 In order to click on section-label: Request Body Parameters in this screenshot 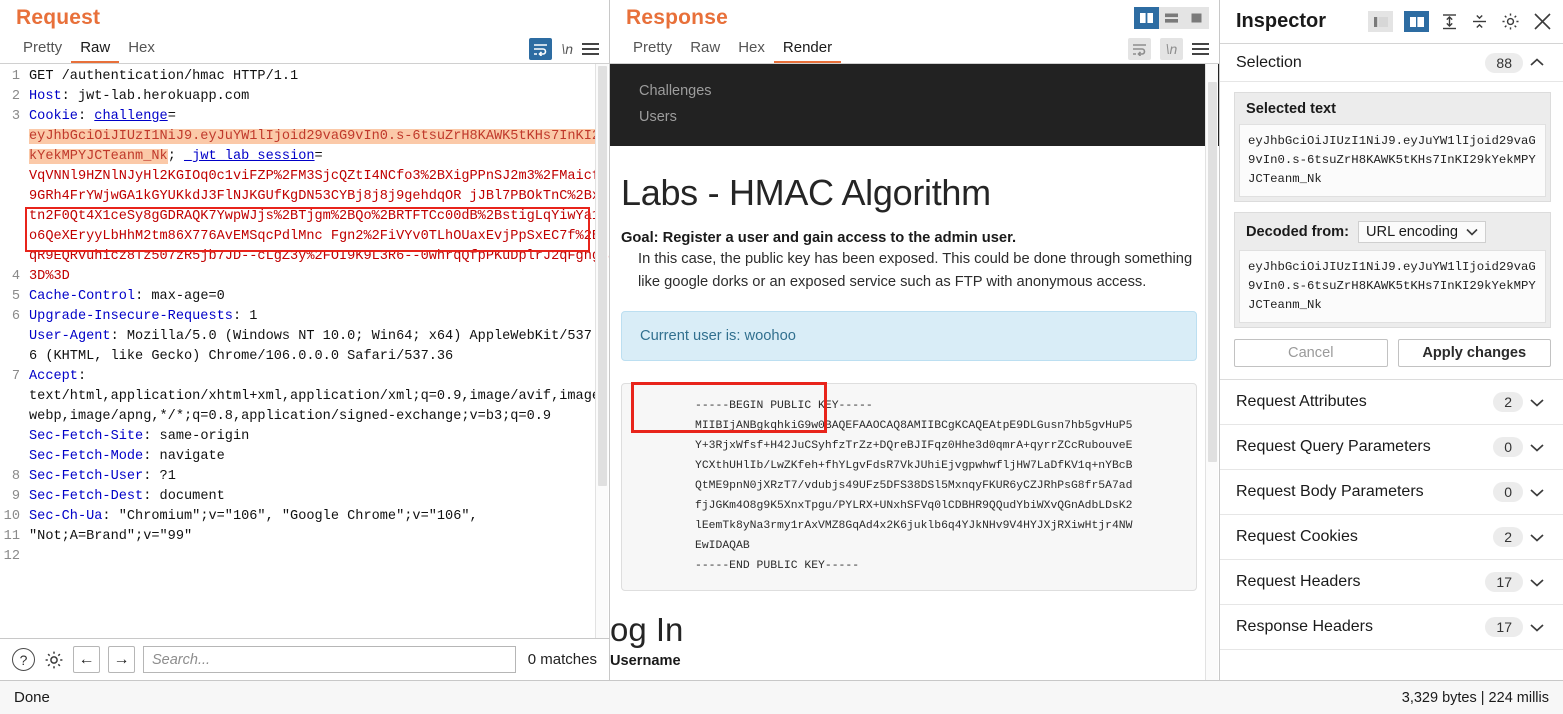, I will do `click(1330, 491)`.